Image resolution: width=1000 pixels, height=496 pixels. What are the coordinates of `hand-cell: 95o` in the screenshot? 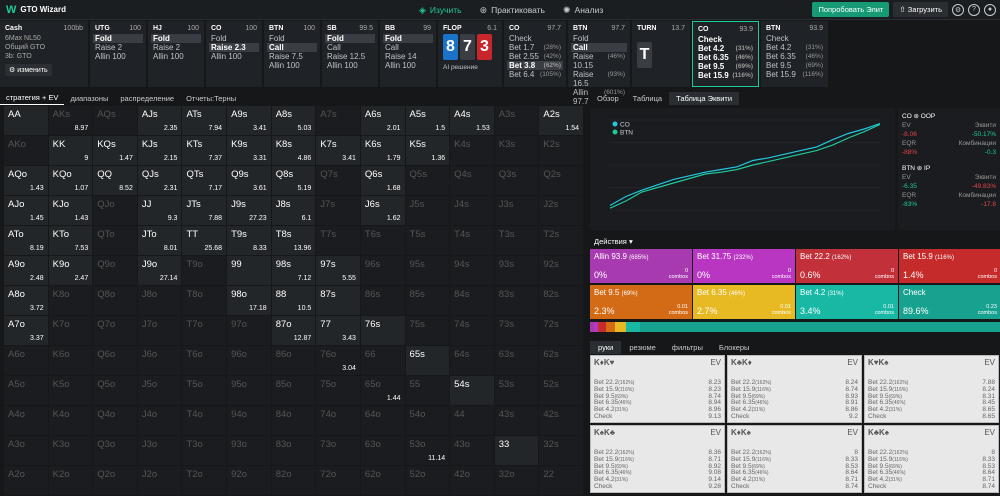 It's located at (249, 391).